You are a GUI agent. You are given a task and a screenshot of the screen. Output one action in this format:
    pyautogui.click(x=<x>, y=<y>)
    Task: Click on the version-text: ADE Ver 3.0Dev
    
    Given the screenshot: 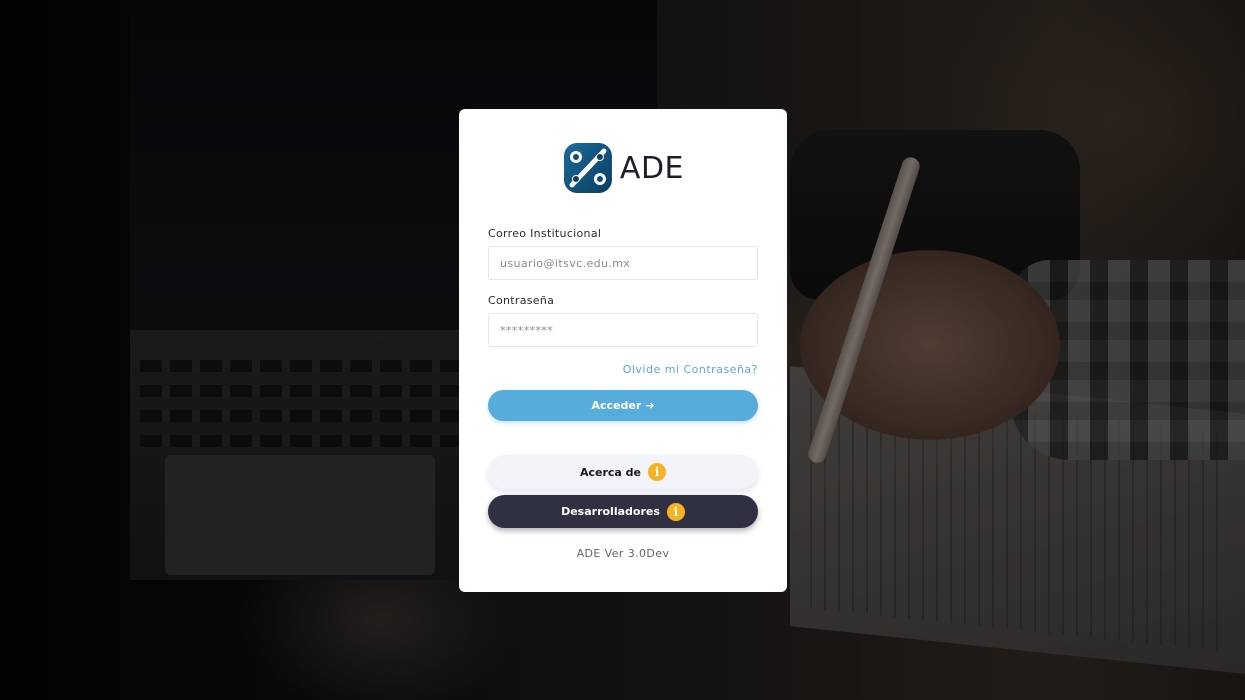 What is the action you would take?
    pyautogui.click(x=623, y=553)
    